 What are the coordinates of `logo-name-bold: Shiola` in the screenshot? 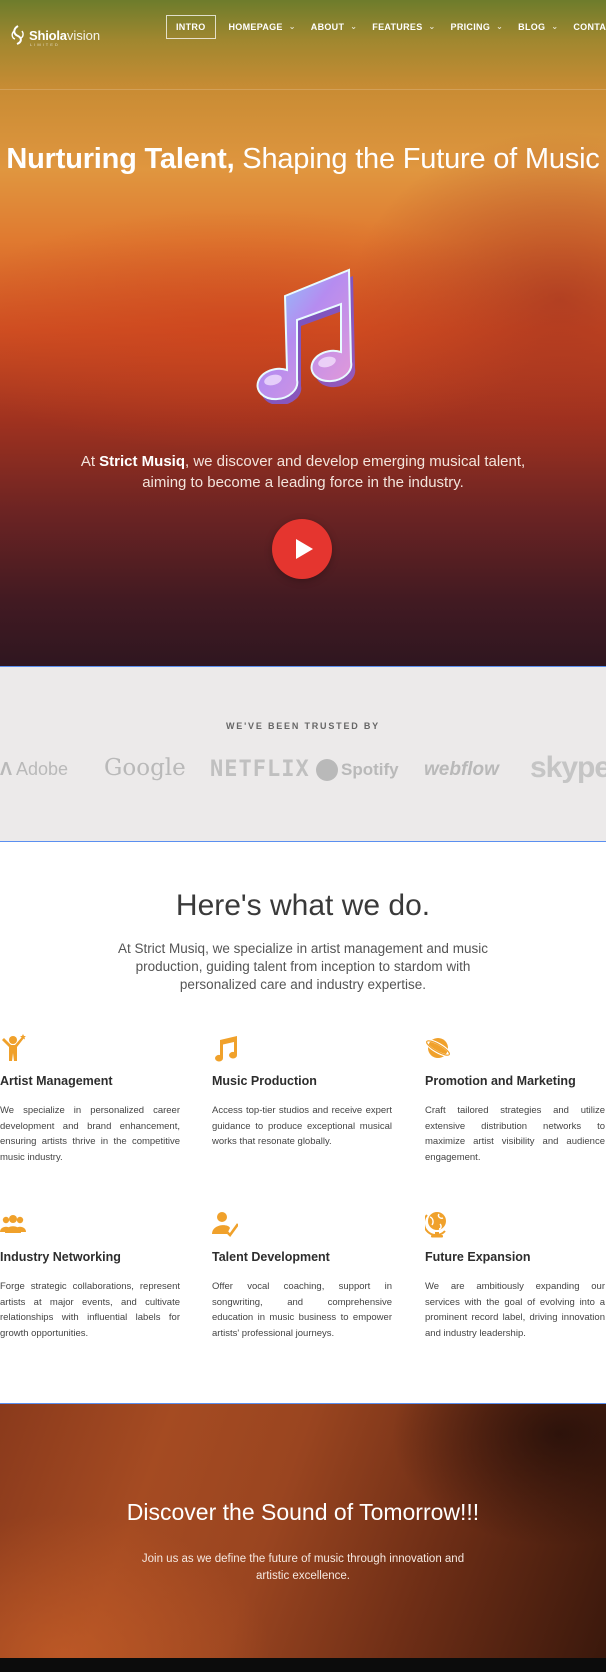 It's located at (48, 35).